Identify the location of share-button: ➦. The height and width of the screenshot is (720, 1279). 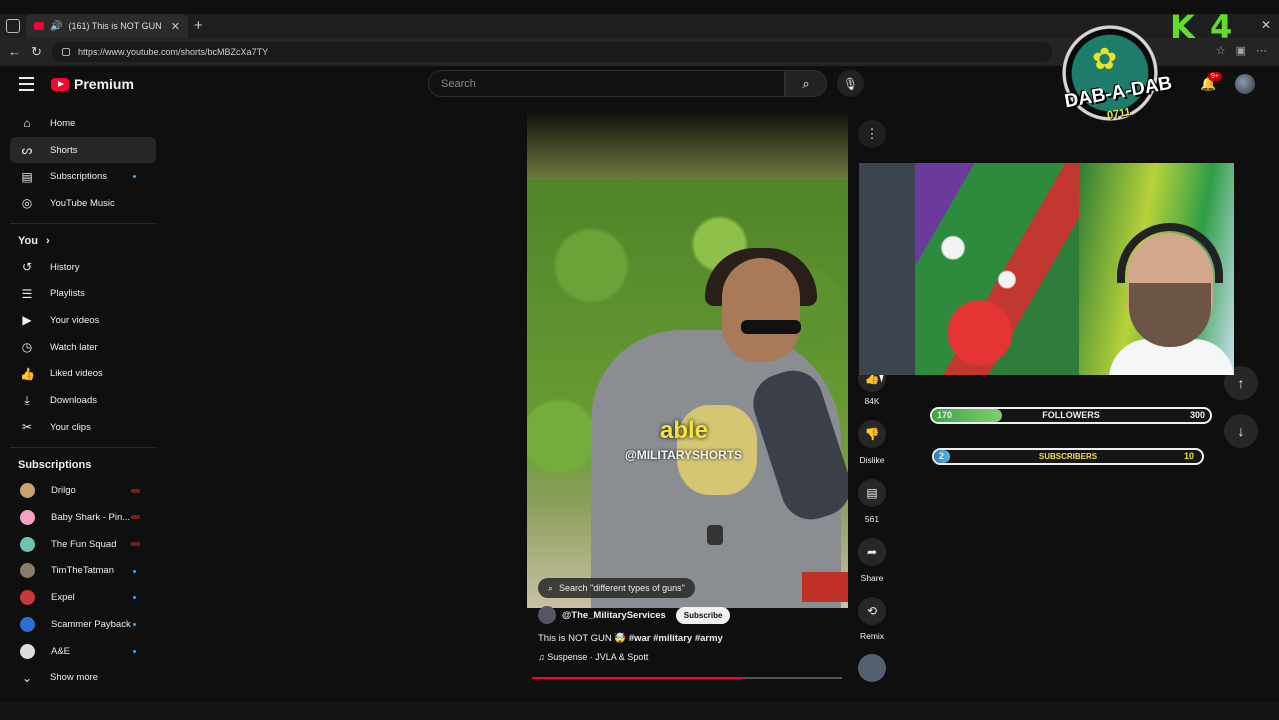
(872, 552).